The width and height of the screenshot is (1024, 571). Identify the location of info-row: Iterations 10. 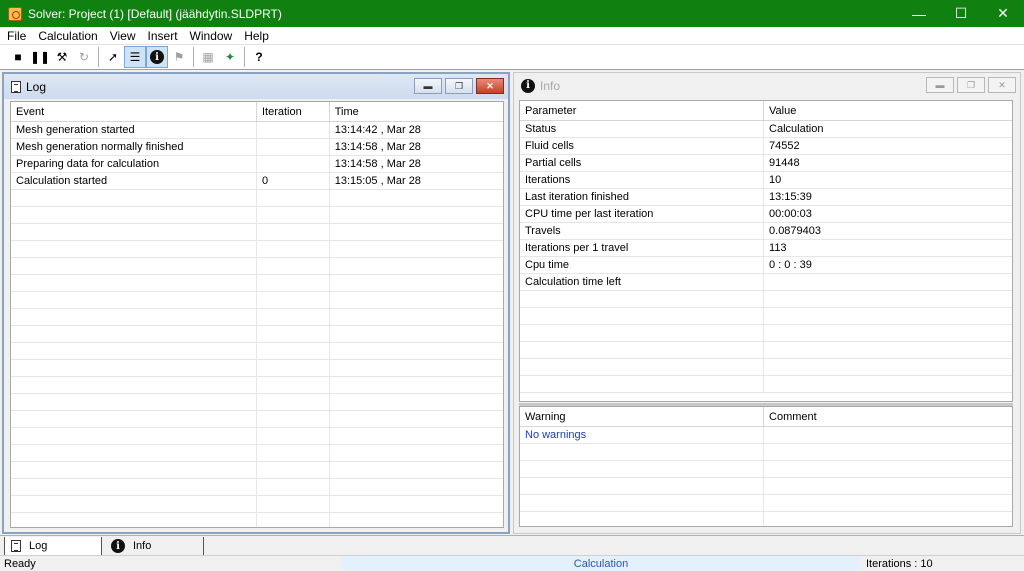
(766, 180).